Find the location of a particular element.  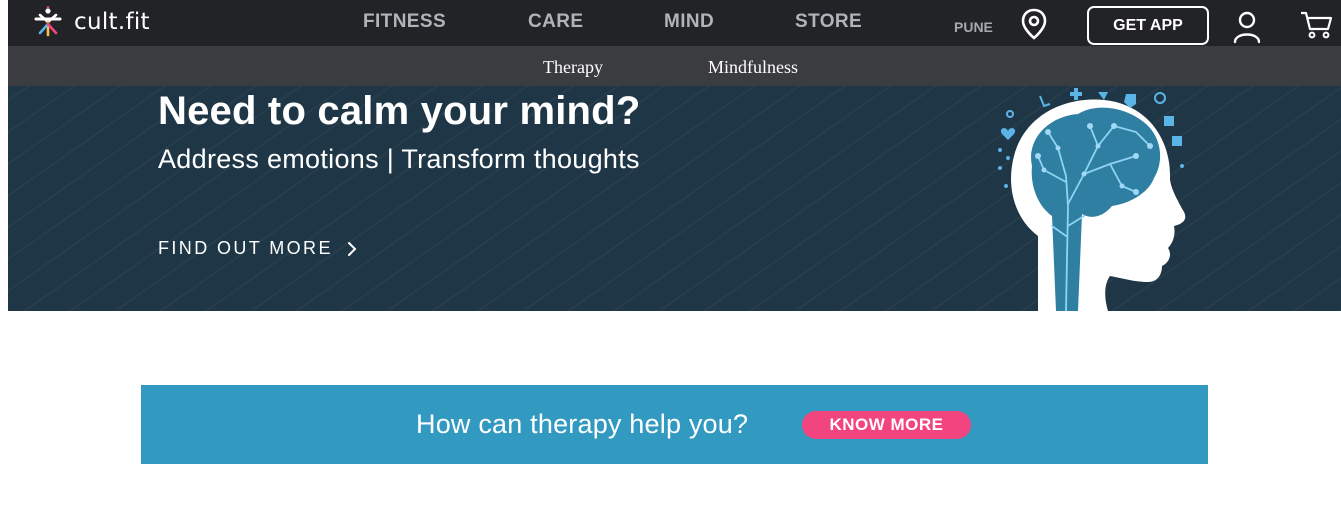

brand-logo: cult.fit is located at coordinates (91, 22).